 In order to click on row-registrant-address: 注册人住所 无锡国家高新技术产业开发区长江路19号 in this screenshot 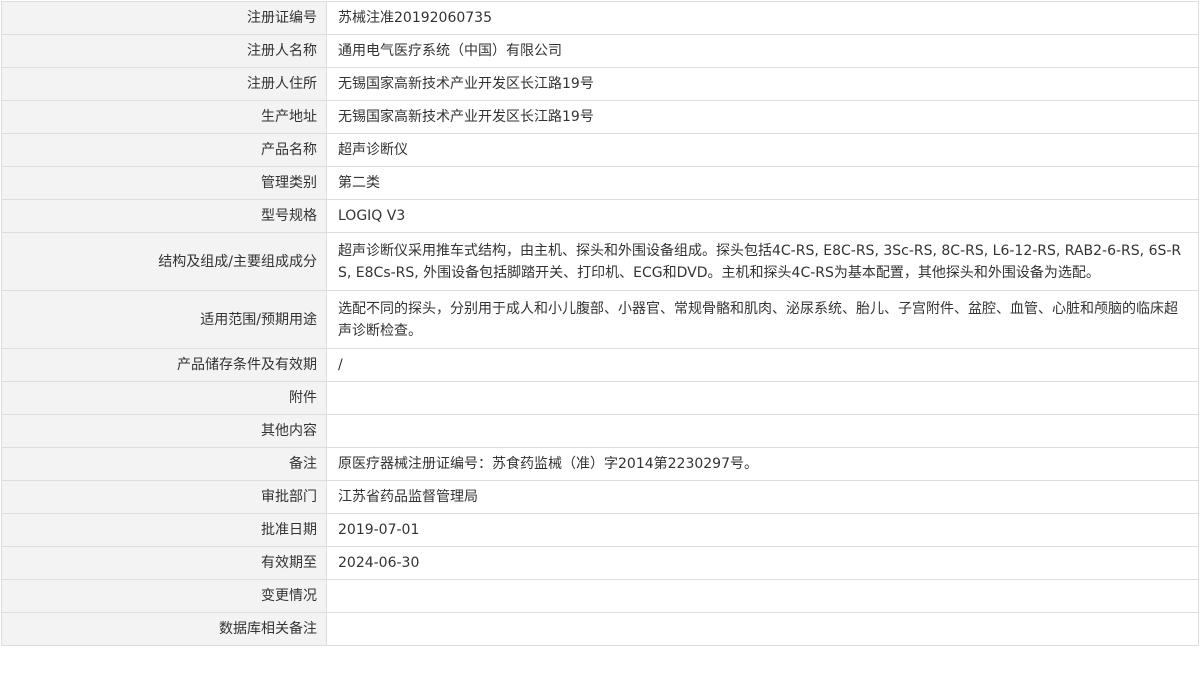, I will do `click(600, 84)`.